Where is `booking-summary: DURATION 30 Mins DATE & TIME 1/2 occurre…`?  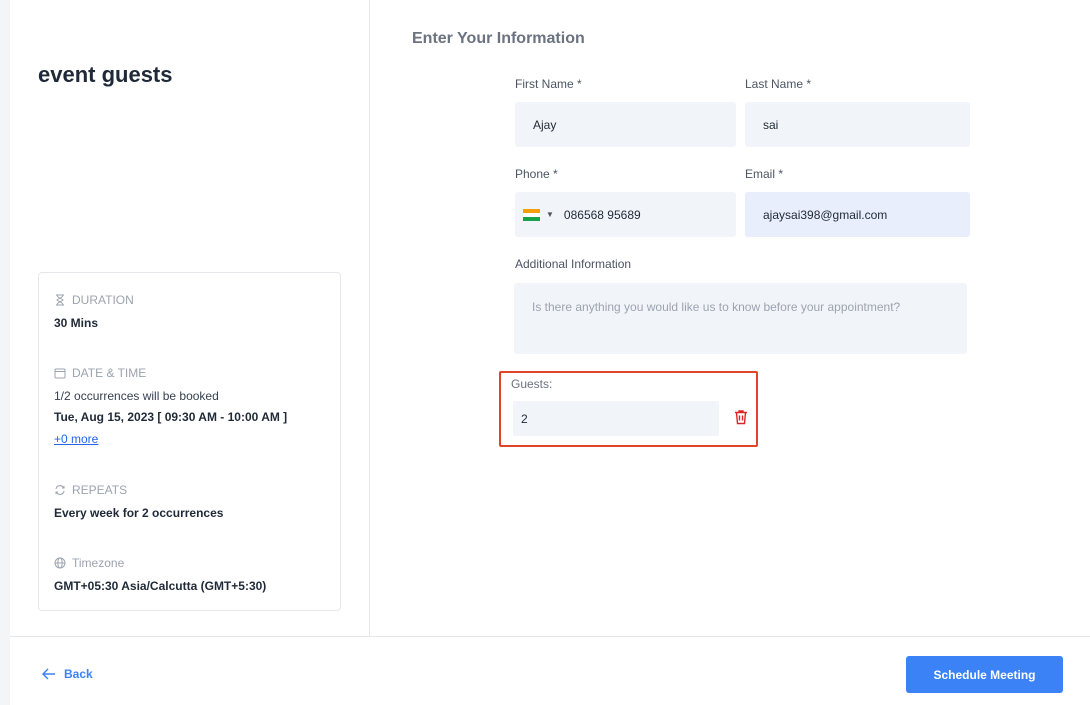
booking-summary: DURATION 30 Mins DATE & TIME 1/2 occurre… is located at coordinates (189, 441).